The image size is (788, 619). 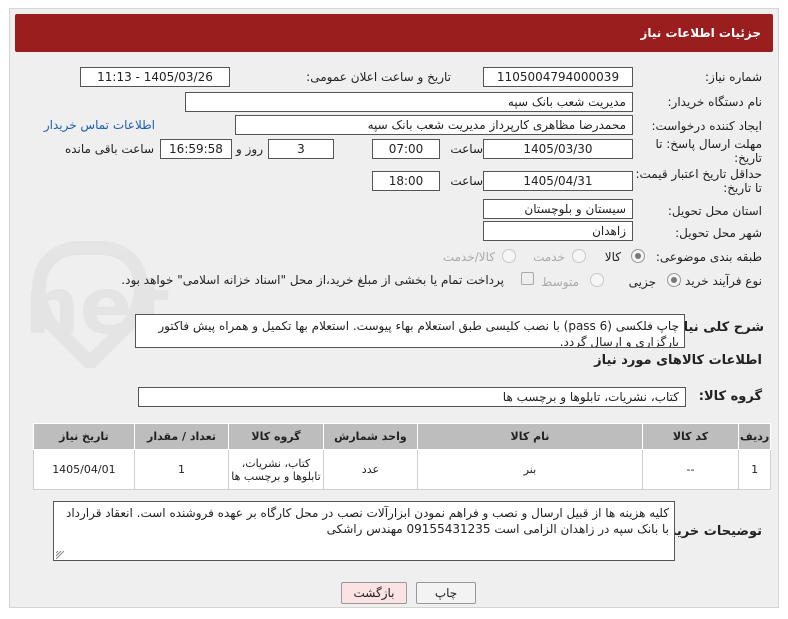 I want to click on response-deadline-label-2: تاریخ:, so click(x=748, y=158).